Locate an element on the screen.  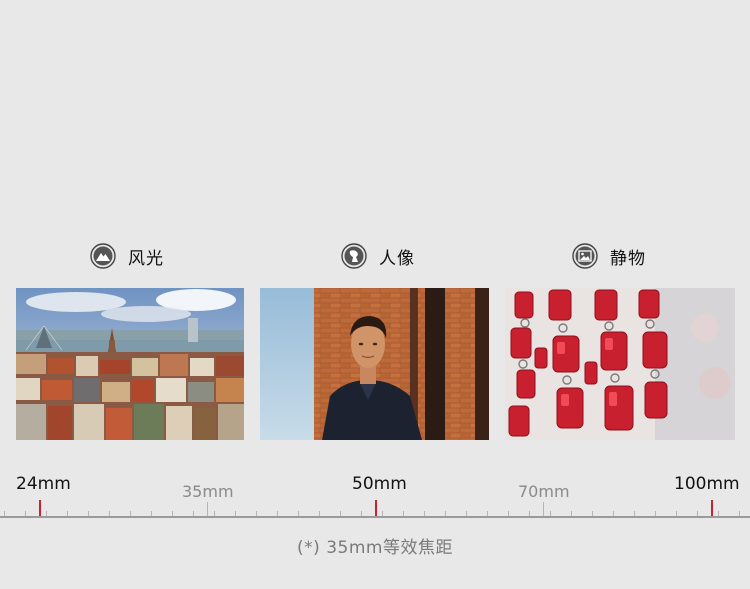
marker-100mm is located at coordinates (712, 508).